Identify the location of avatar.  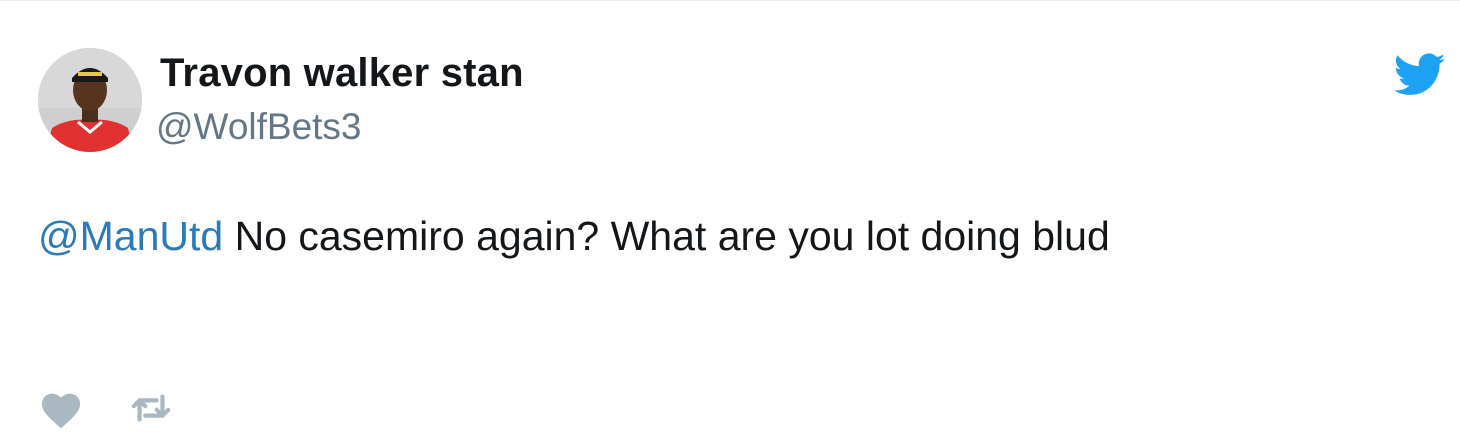
(90, 100).